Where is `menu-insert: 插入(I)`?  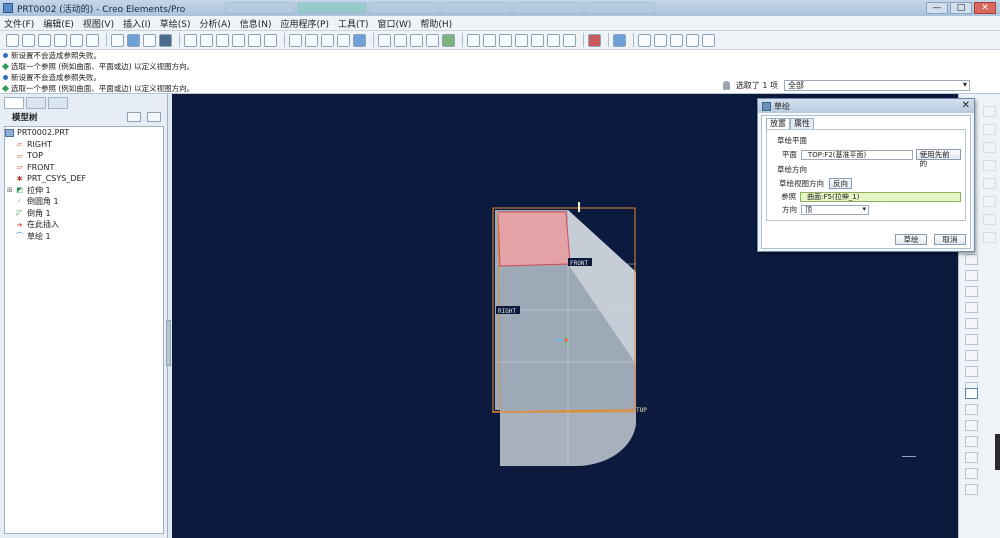 menu-insert: 插入(I) is located at coordinates (137, 23).